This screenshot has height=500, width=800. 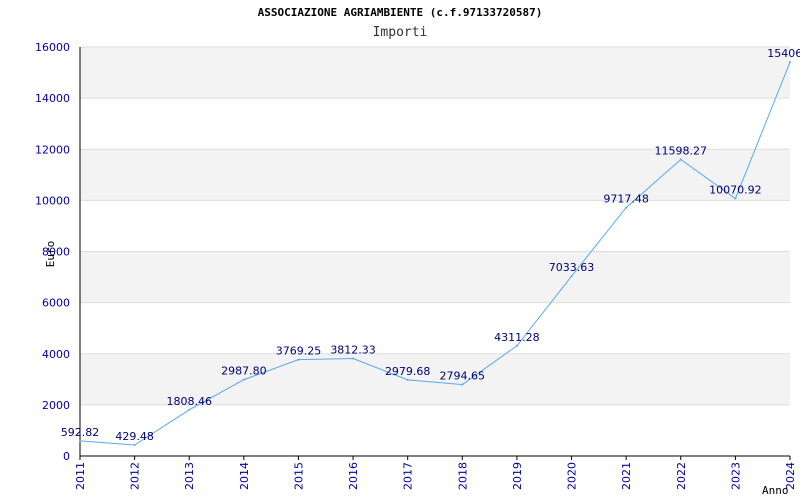 What do you see at coordinates (572, 476) in the screenshot?
I see `x-tick-label: 2020` at bounding box center [572, 476].